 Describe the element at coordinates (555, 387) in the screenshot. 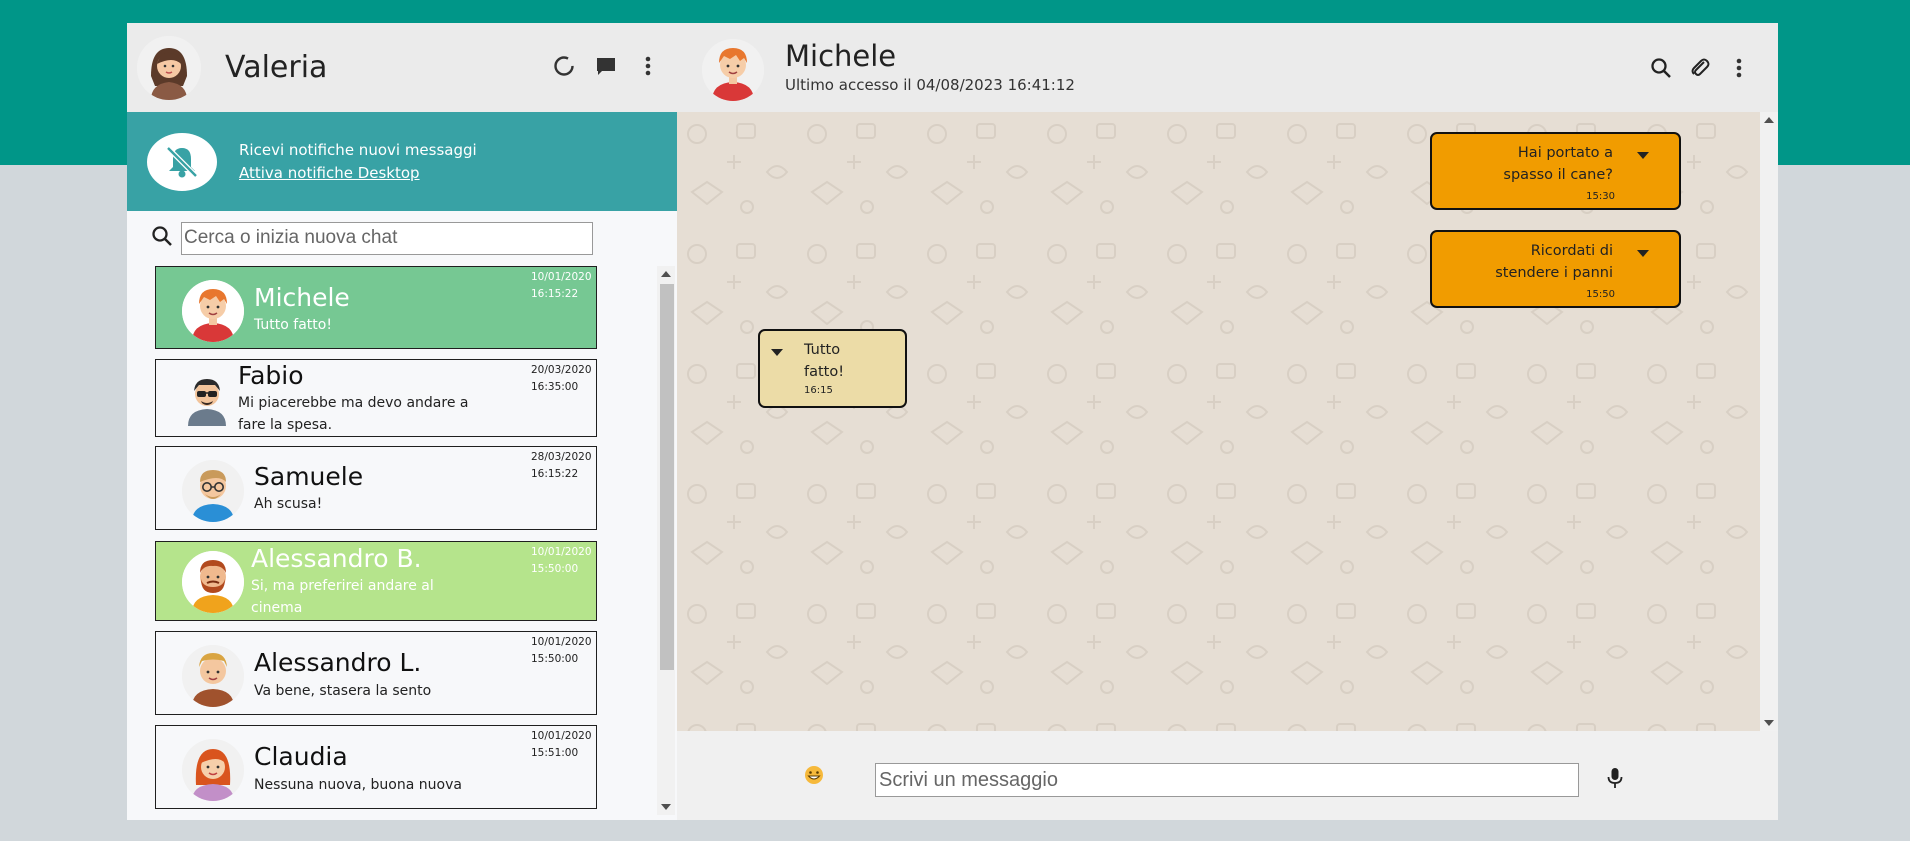

I see `contact-time: 16:35:00` at that location.